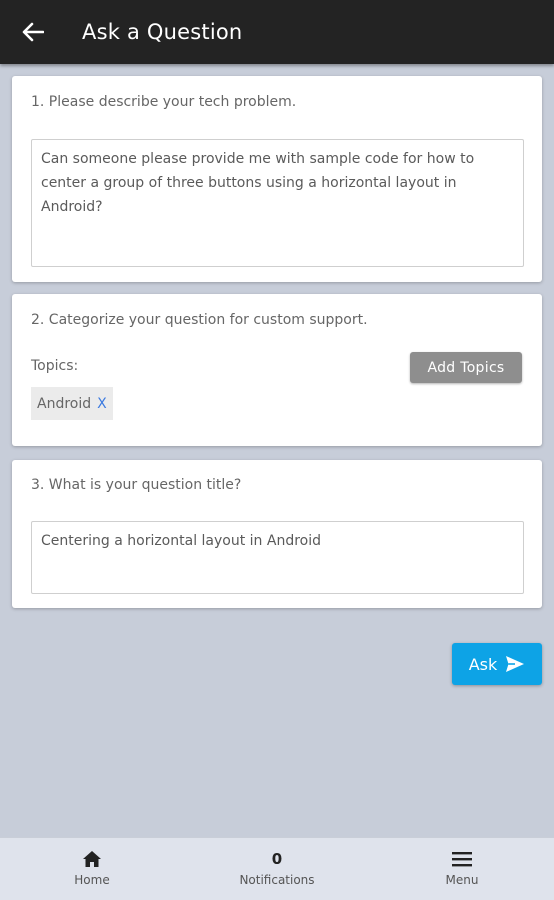 Image resolution: width=554 pixels, height=900 pixels. I want to click on topics-label: Topics:, so click(55, 366).